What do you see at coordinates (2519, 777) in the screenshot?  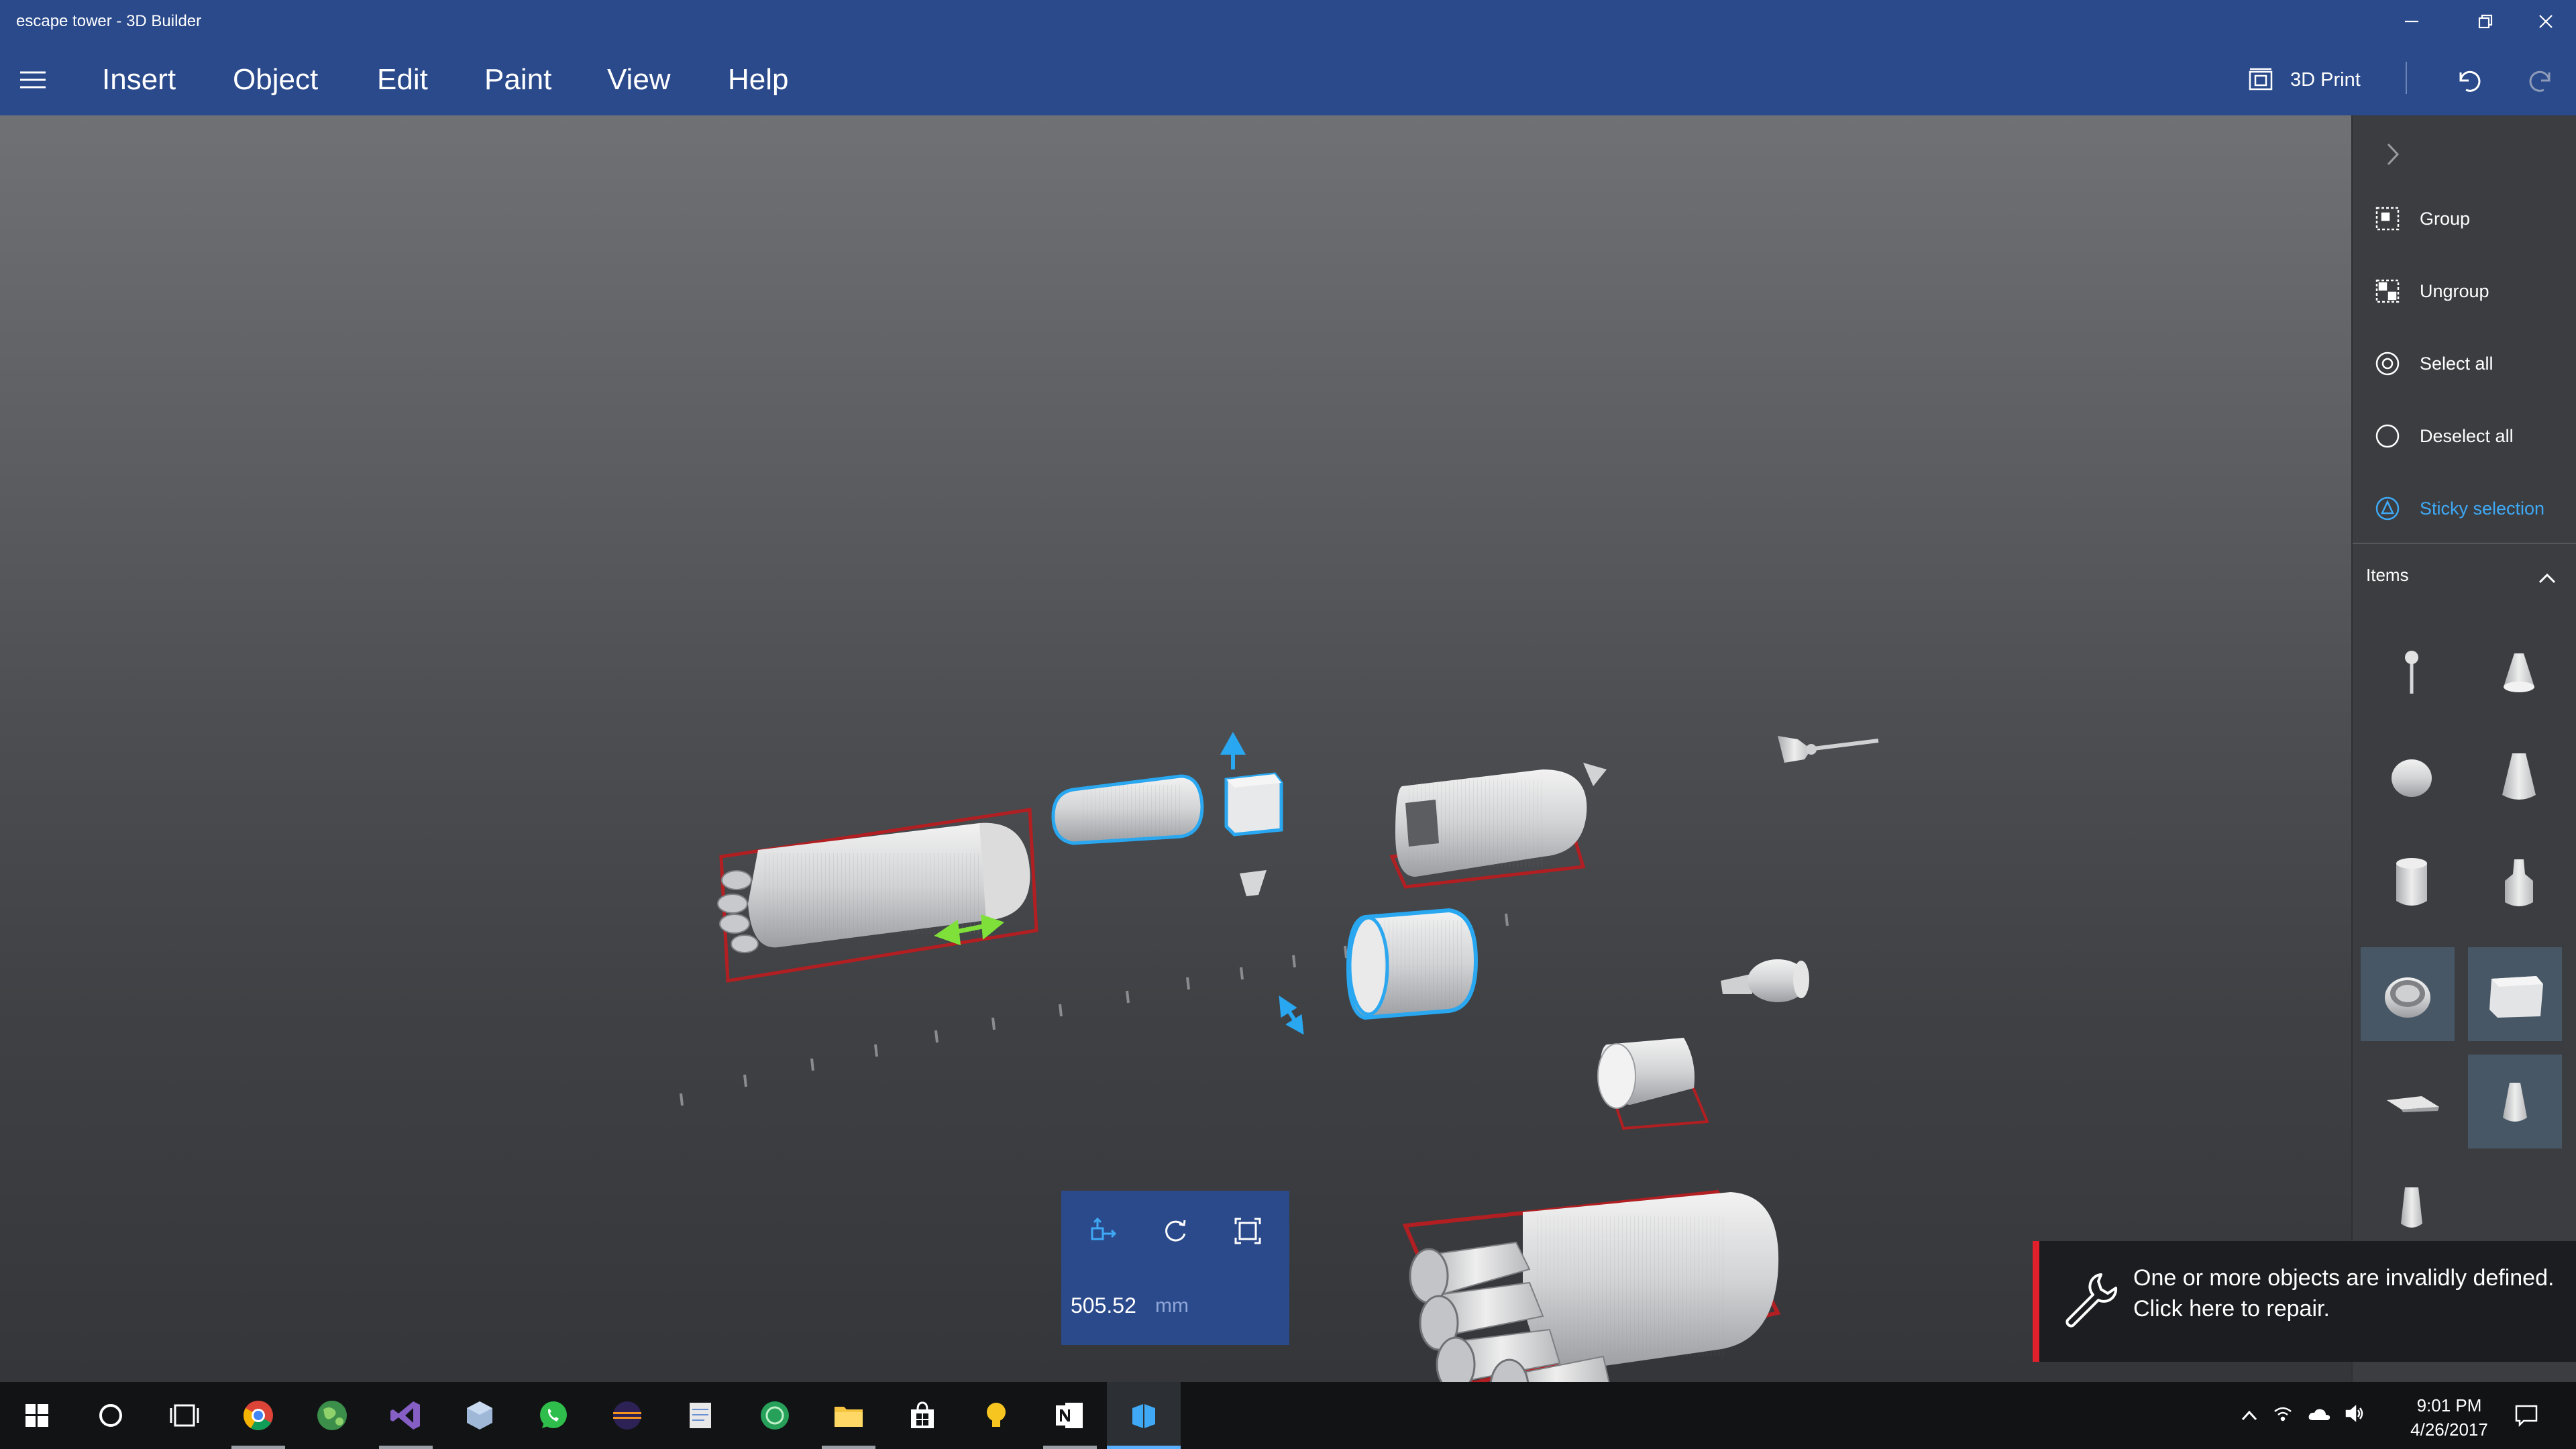 I see `item-thumb-capsule-cone` at bounding box center [2519, 777].